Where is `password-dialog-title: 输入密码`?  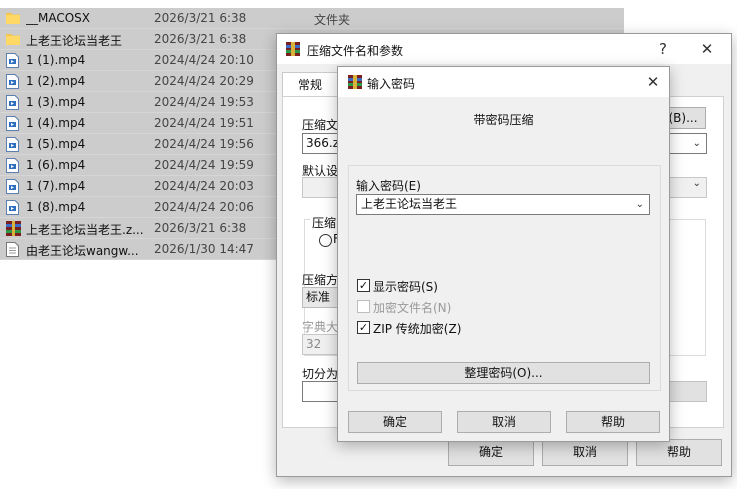
password-dialog-title: 输入密码 is located at coordinates (391, 84).